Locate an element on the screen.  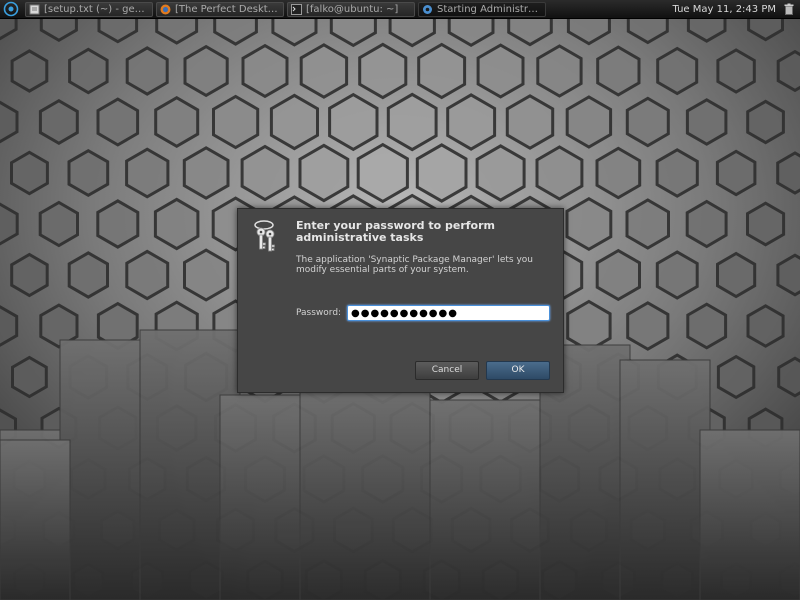
password-field is located at coordinates (448, 313).